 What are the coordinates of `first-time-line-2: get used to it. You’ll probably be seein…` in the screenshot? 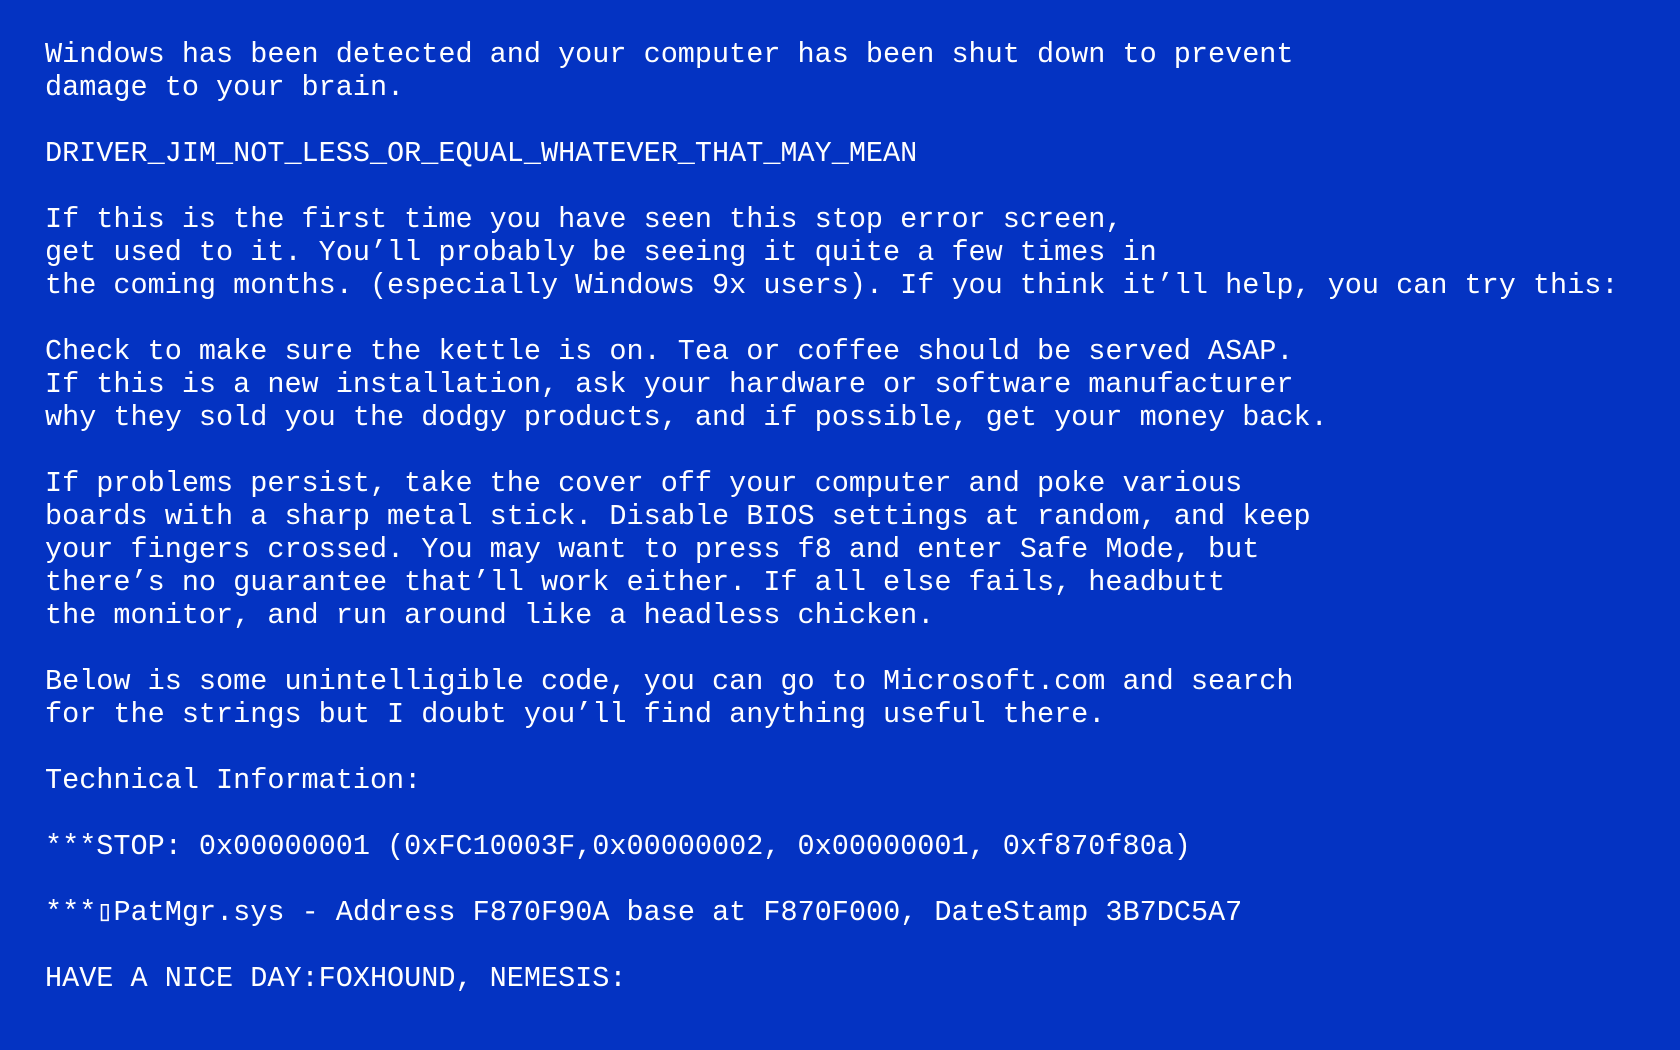 It's located at (601, 252).